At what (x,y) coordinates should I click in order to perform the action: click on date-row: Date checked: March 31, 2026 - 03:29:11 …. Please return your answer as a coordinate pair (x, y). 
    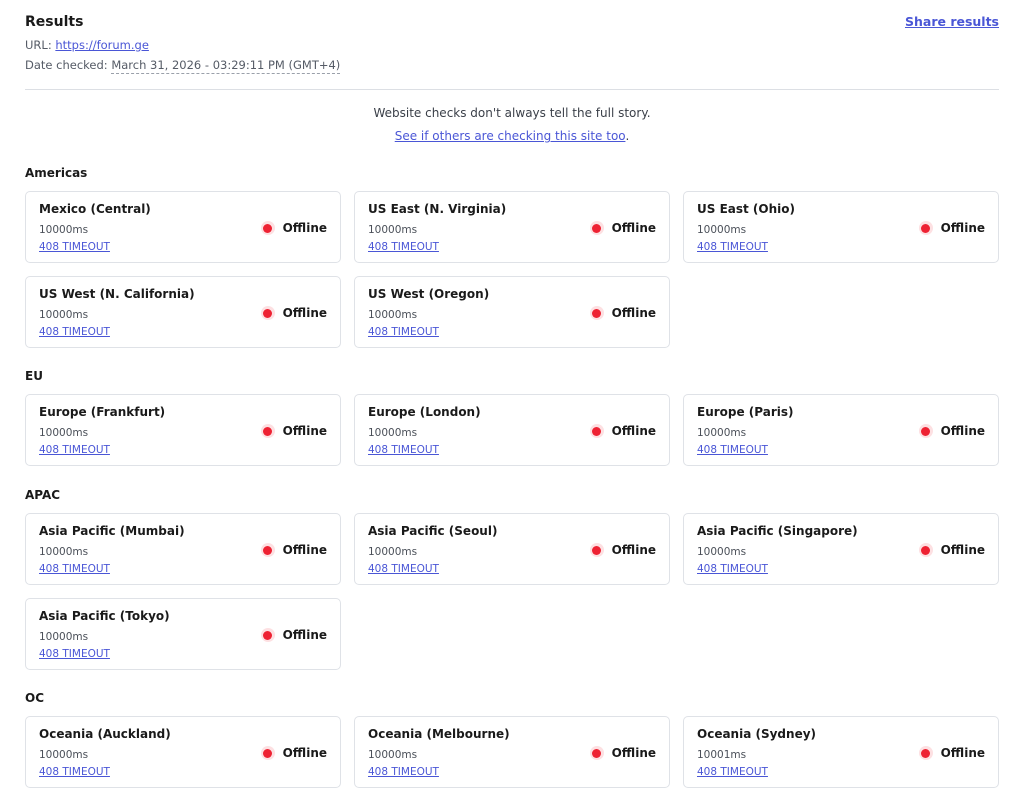
    Looking at the image, I should click on (183, 66).